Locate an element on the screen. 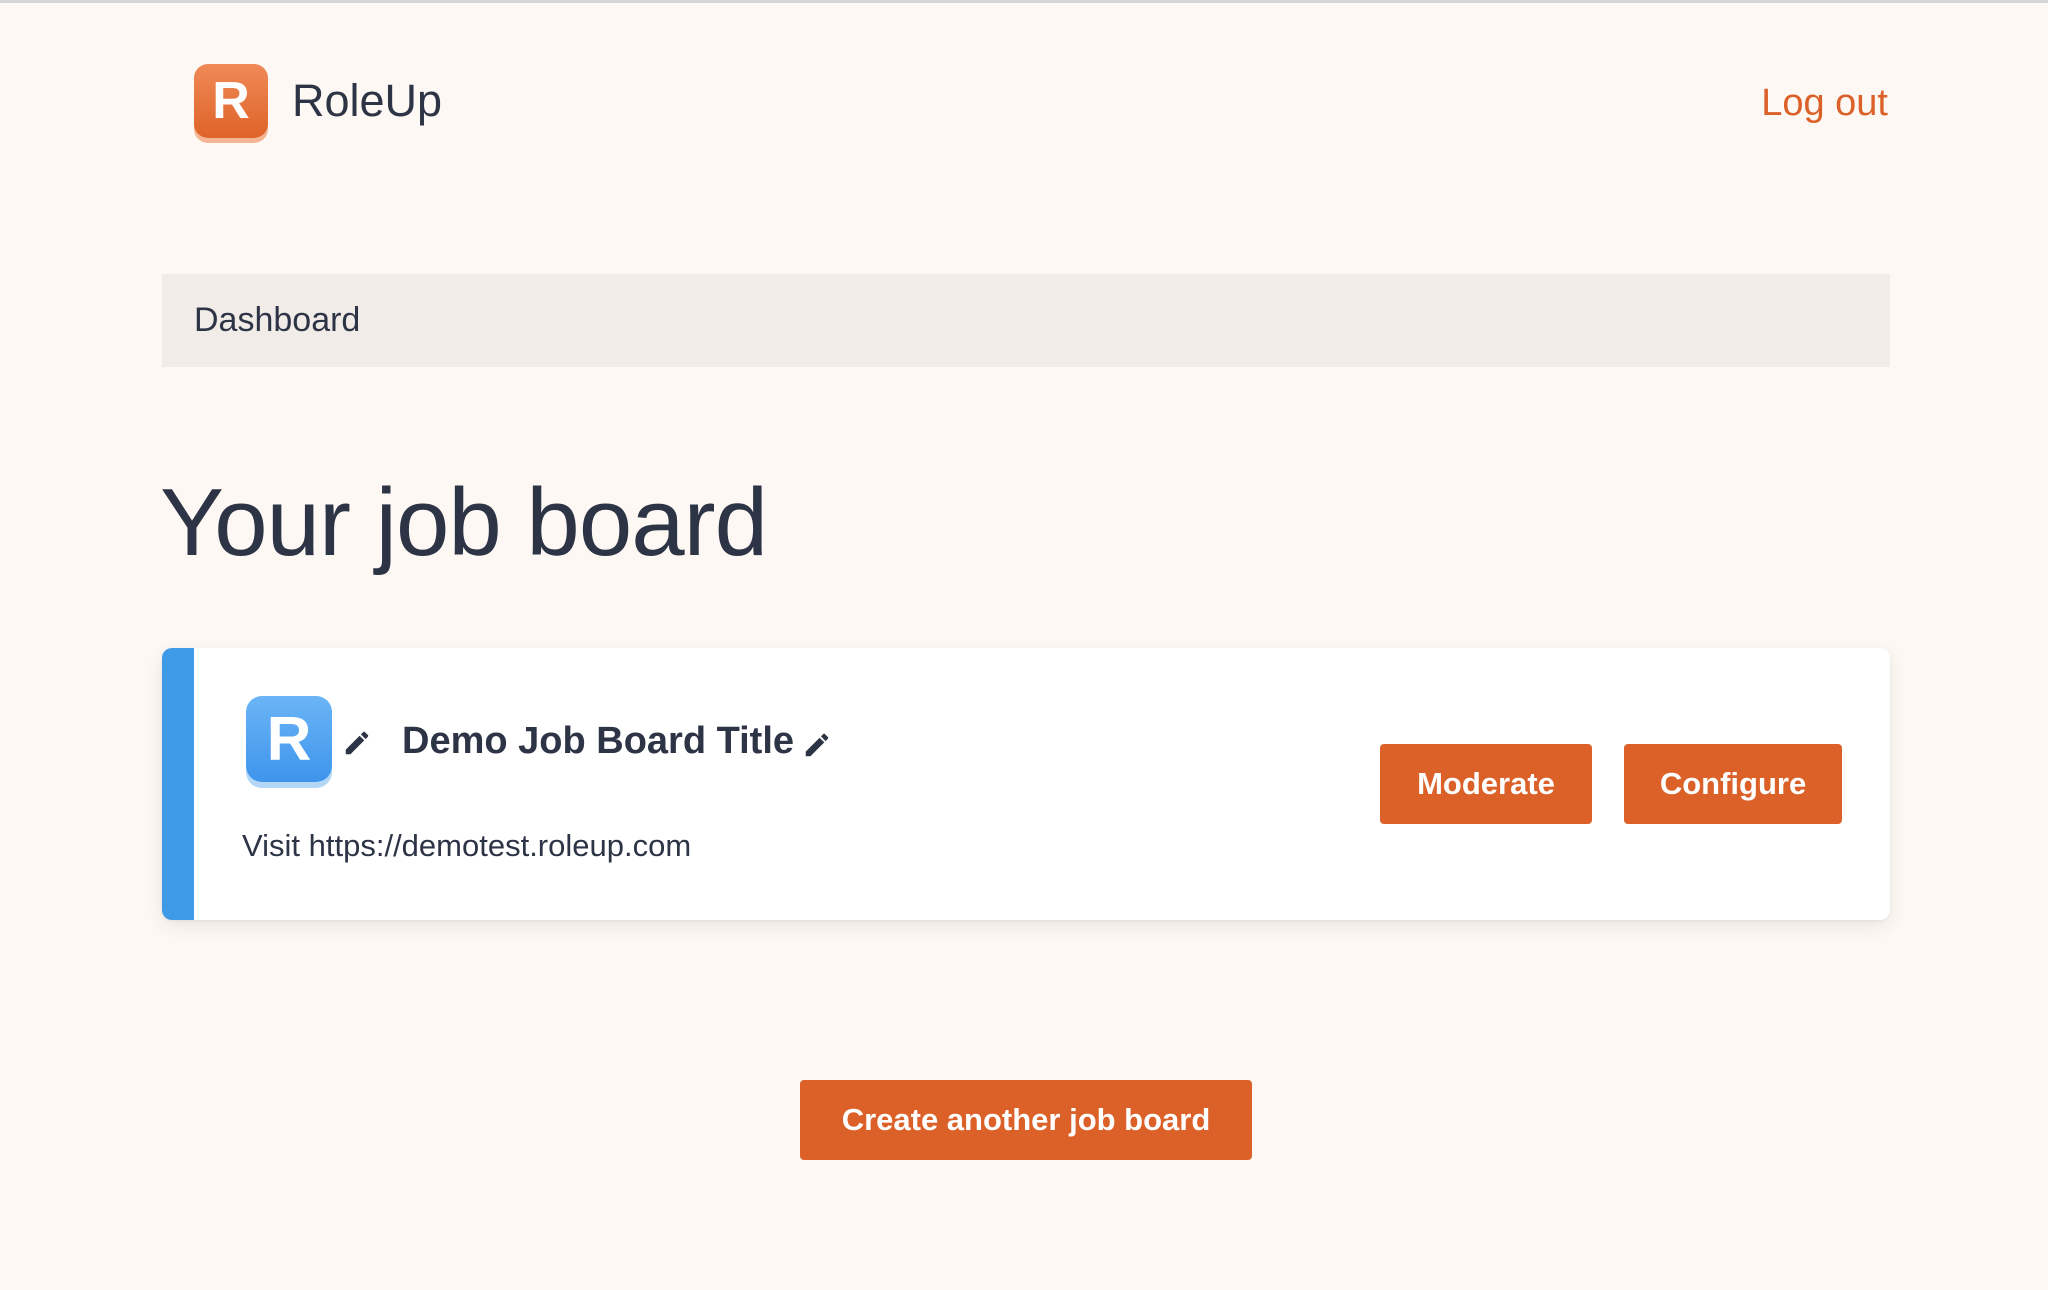  logout-link: Log out is located at coordinates (1824, 103).